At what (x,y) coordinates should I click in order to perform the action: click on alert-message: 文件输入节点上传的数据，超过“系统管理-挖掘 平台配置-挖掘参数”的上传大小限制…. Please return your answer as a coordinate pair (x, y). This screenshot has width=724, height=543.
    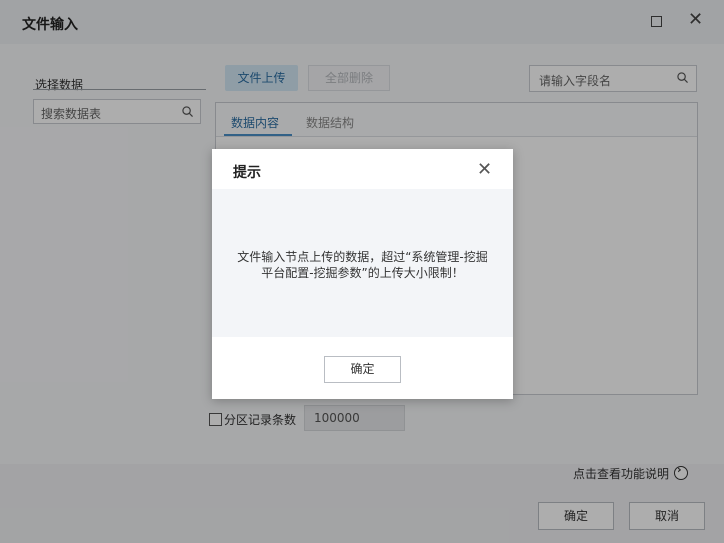
    Looking at the image, I should click on (362, 265).